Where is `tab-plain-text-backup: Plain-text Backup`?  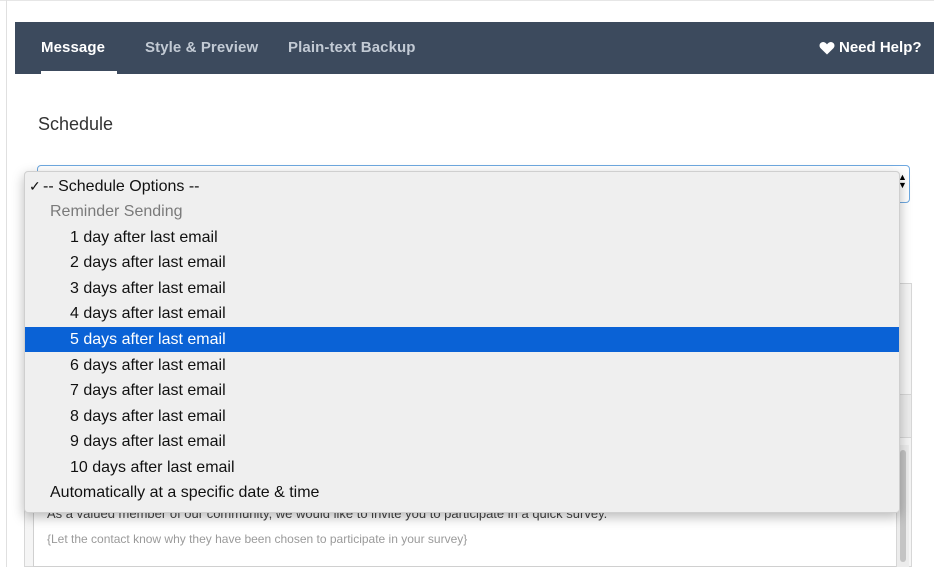 tab-plain-text-backup: Plain-text Backup is located at coordinates (352, 47).